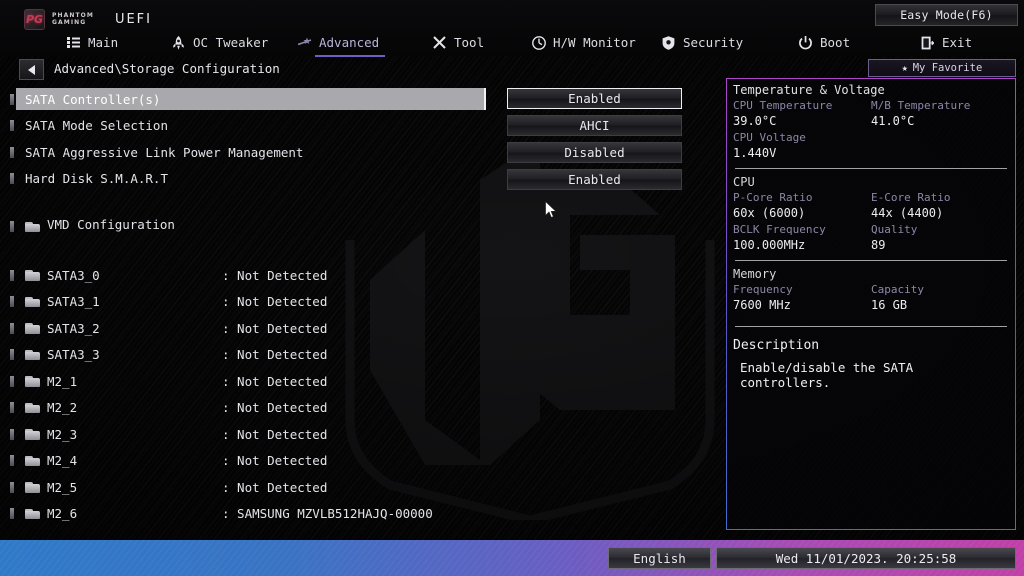 The width and height of the screenshot is (1024, 576). Describe the element at coordinates (356, 355) in the screenshot. I see `device-row-sata3-3: SATA3_3 : Not Detected` at that location.